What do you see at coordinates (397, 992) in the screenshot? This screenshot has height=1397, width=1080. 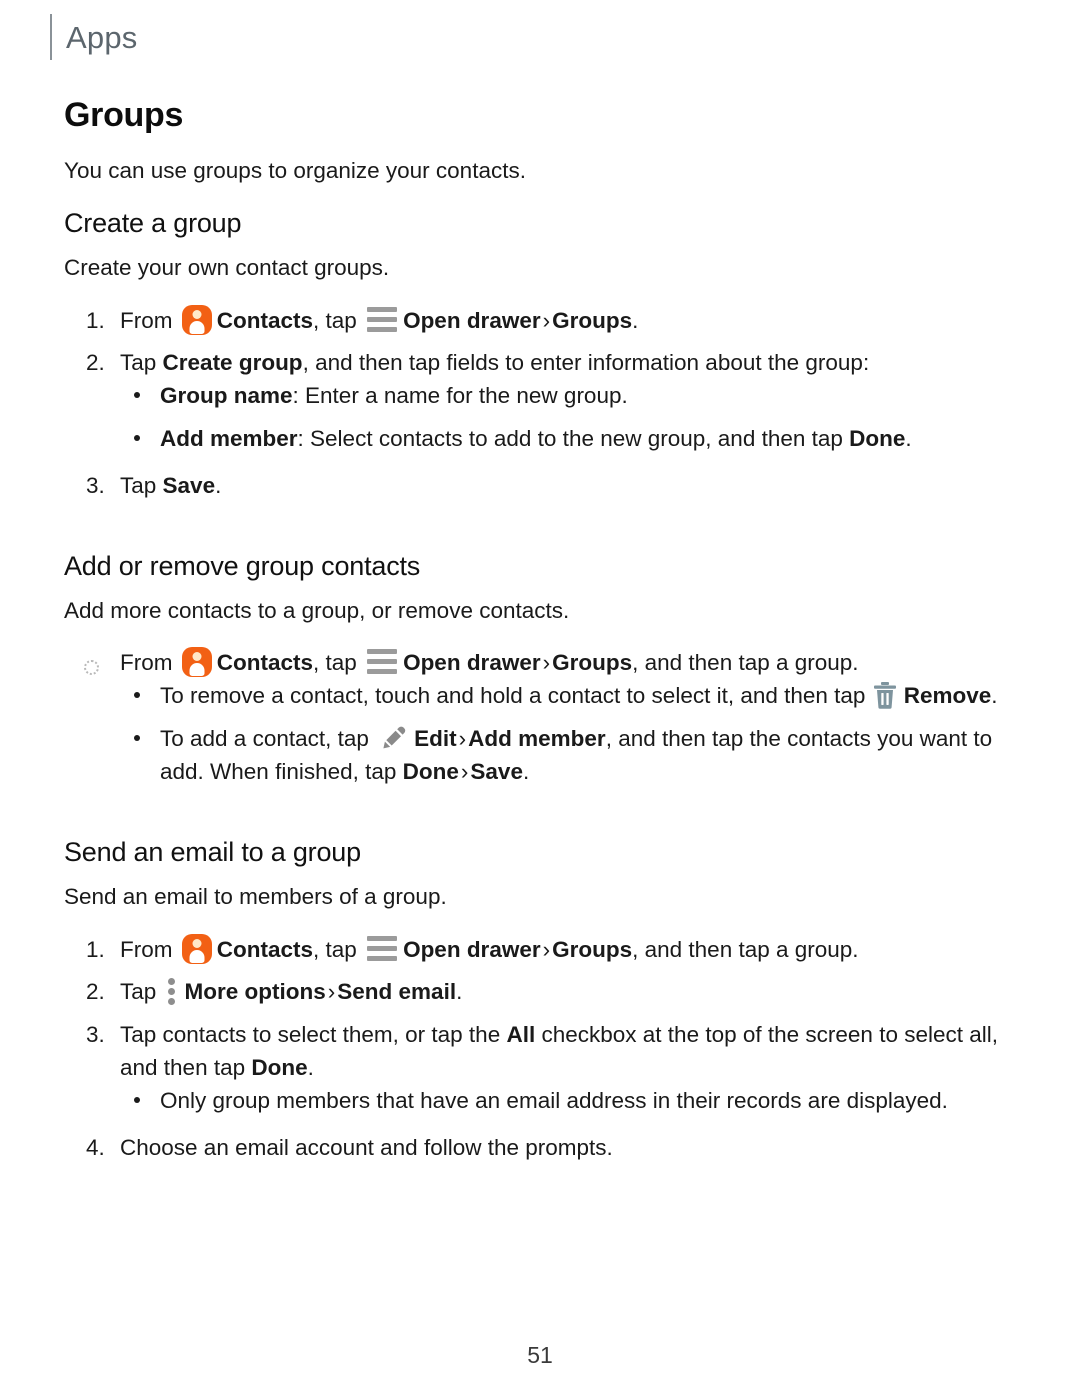 I see `step-text-send-email: Send email` at bounding box center [397, 992].